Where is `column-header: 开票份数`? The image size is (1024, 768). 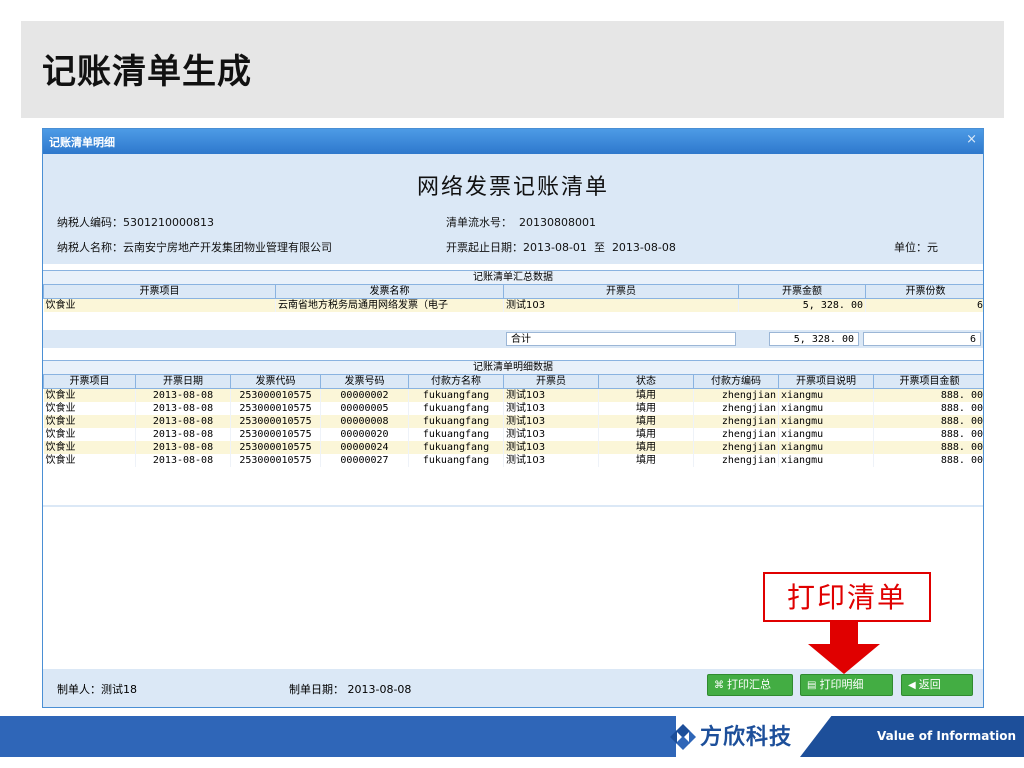
column-header: 开票份数 is located at coordinates (924, 291).